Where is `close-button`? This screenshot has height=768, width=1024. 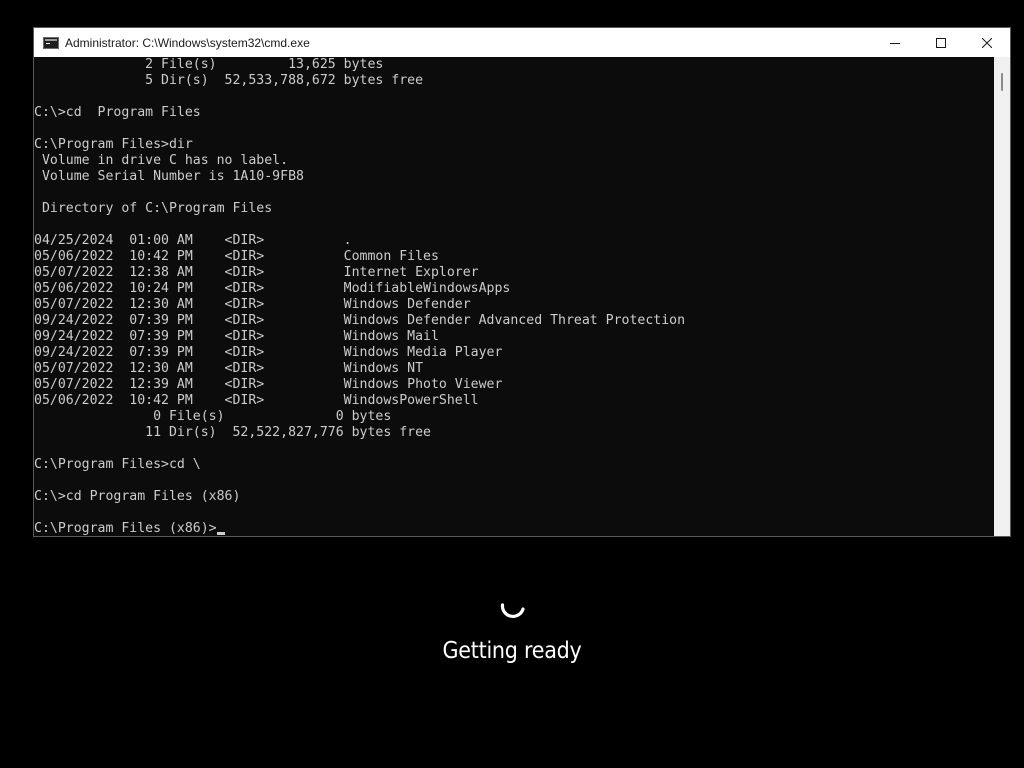
close-button is located at coordinates (987, 42).